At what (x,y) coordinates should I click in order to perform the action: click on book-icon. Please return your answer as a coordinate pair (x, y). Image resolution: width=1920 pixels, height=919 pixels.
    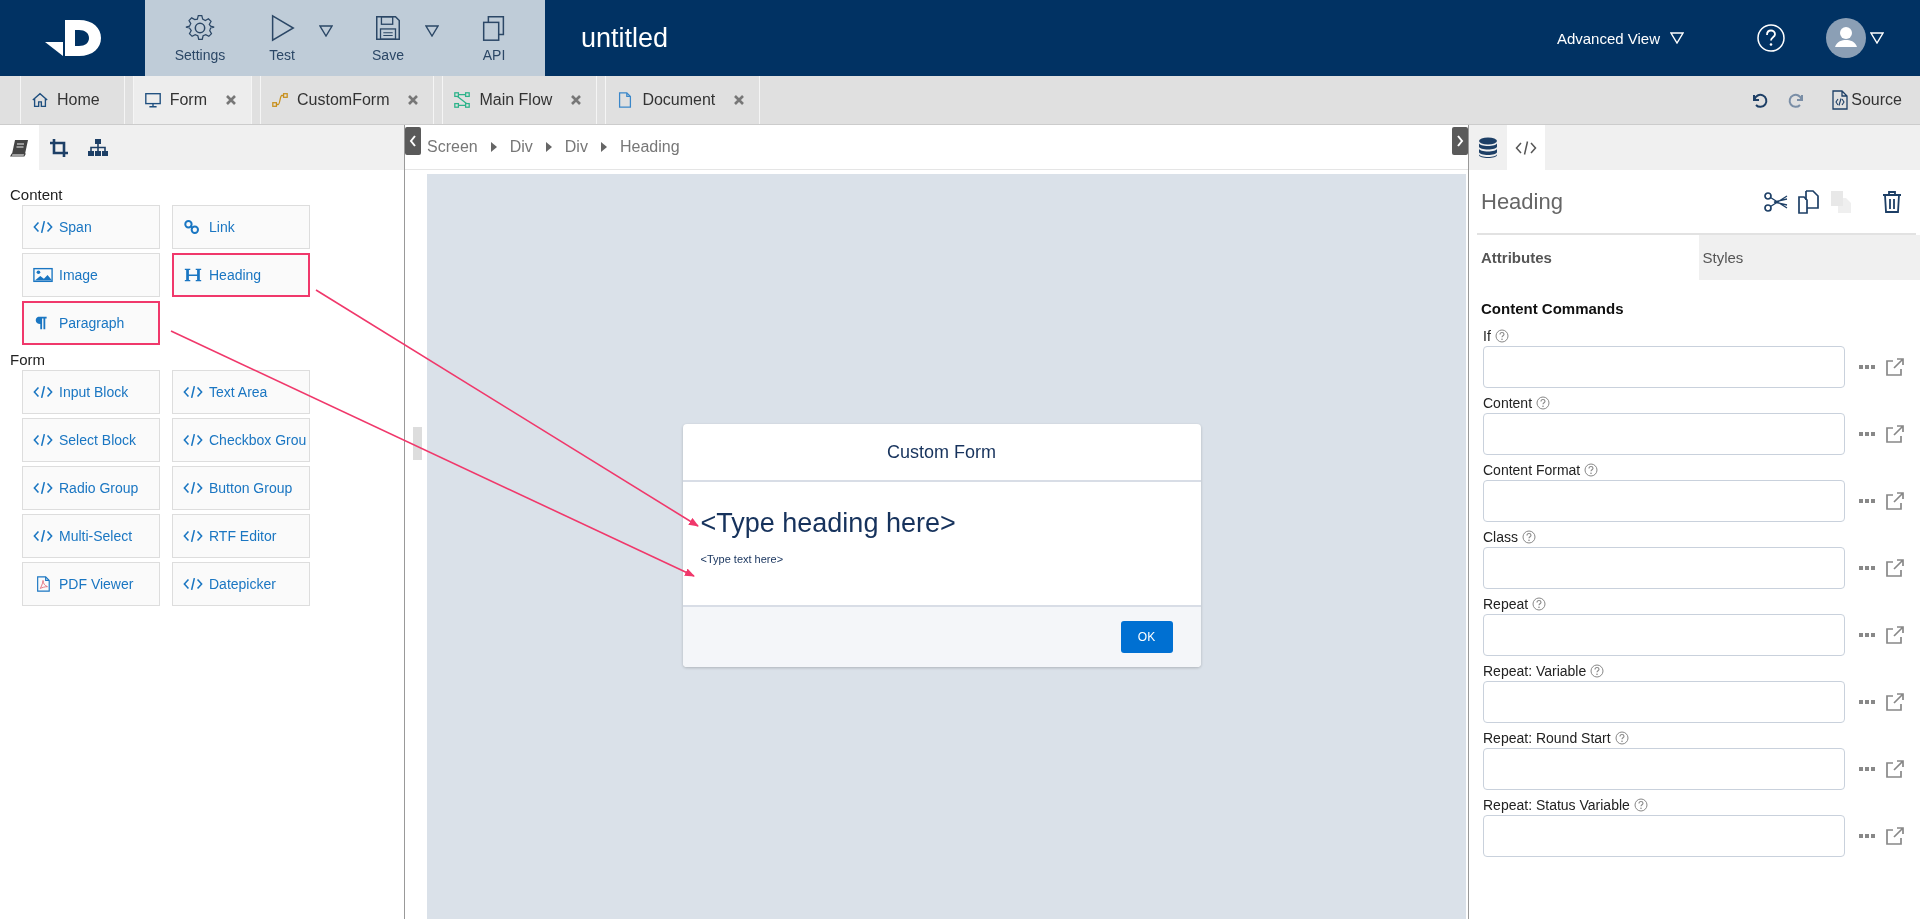
    Looking at the image, I should click on (19, 147).